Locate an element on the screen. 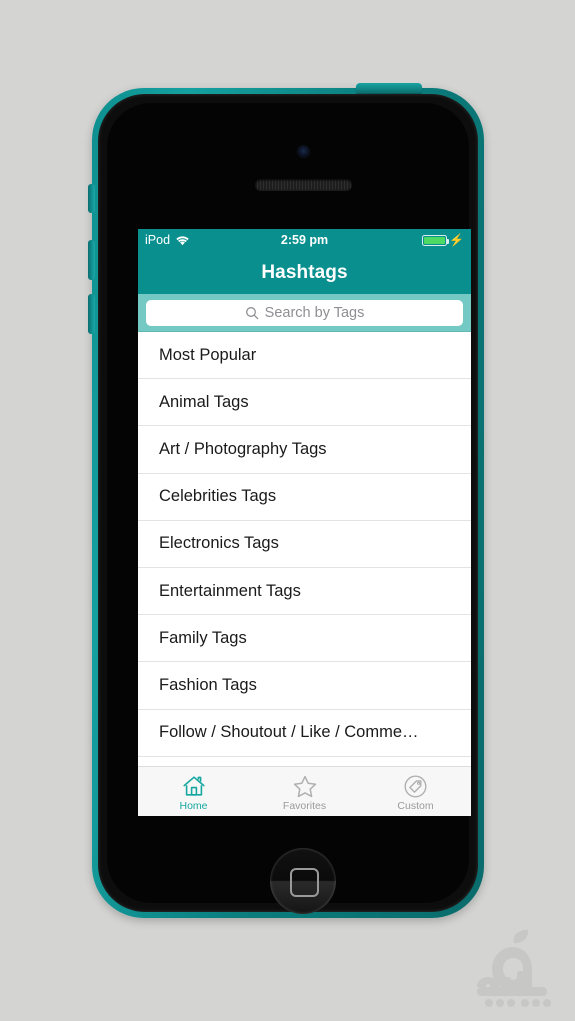 Image resolution: width=575 pixels, height=1021 pixels. list-item: Electronics Tags is located at coordinates (304, 544).